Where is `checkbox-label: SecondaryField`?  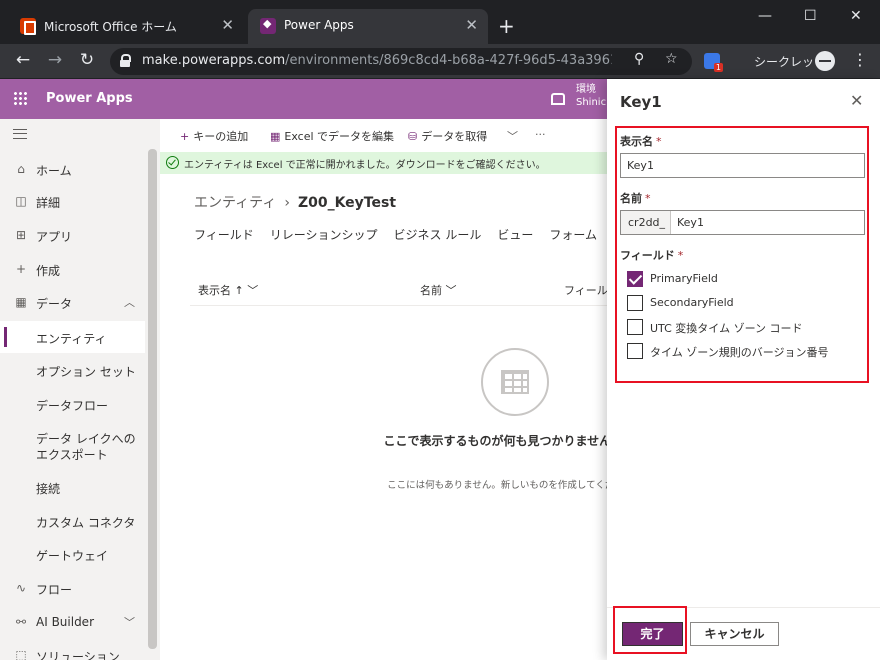
checkbox-label: SecondaryField is located at coordinates (692, 302).